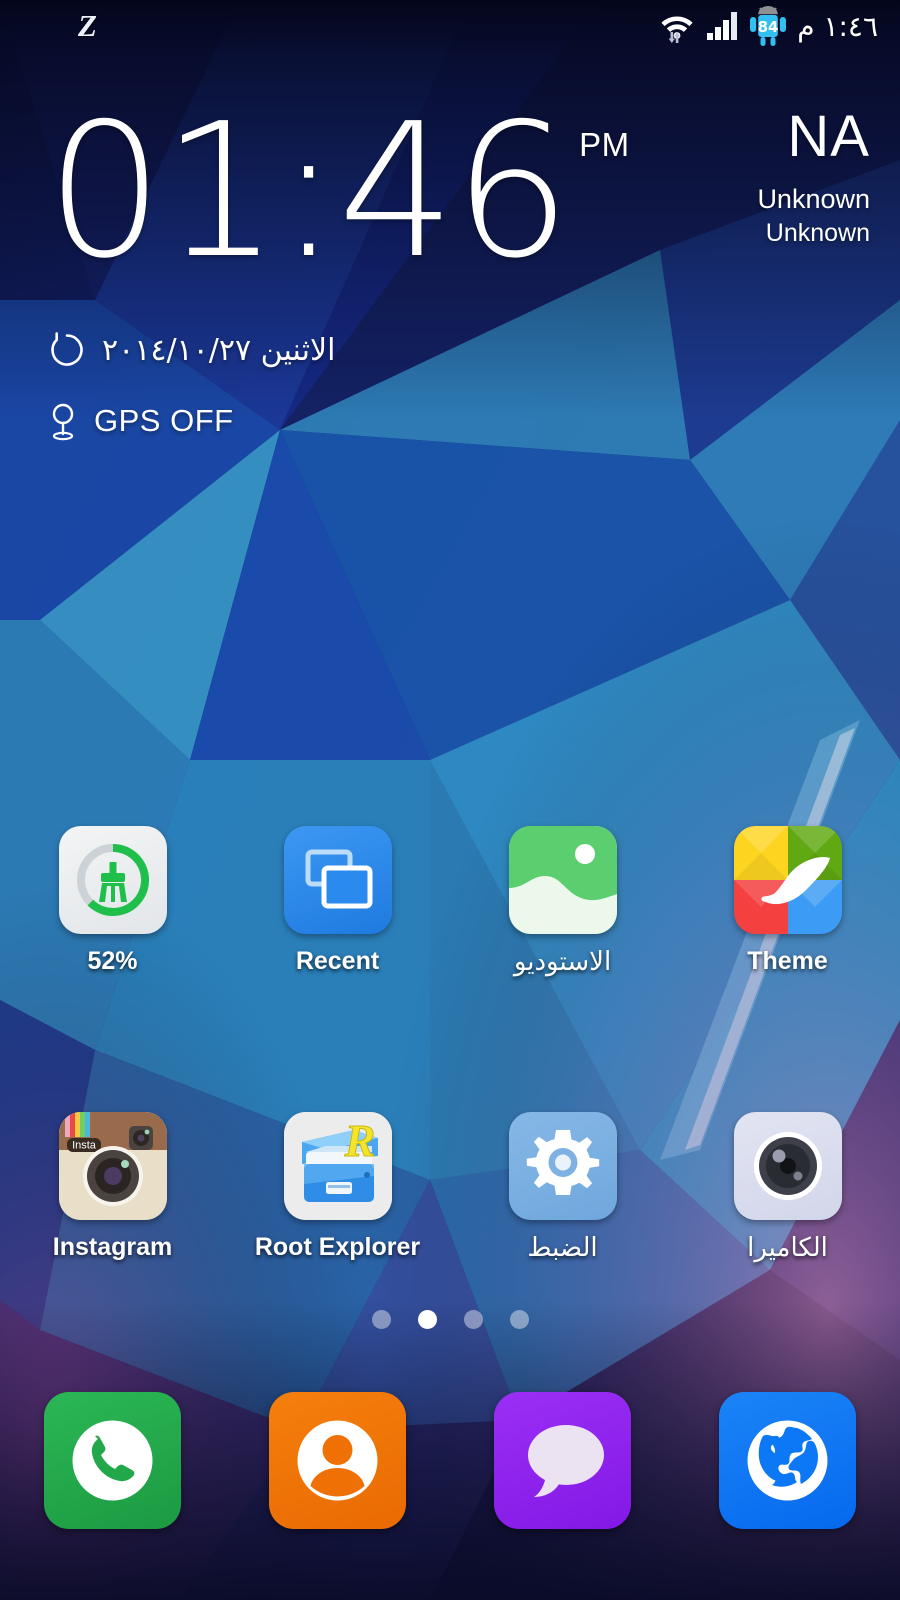 This screenshot has height=1600, width=900. Describe the element at coordinates (308, 191) in the screenshot. I see `clock-time: 01:46` at that location.